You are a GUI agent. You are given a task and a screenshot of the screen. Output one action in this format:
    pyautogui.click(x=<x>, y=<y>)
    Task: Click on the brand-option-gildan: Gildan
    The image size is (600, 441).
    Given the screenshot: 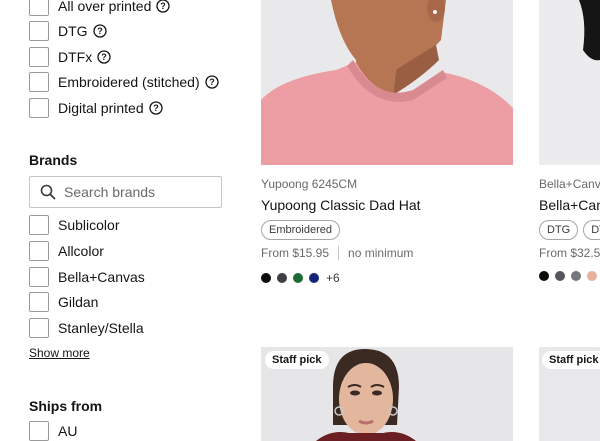 What is the action you would take?
    pyautogui.click(x=63, y=302)
    